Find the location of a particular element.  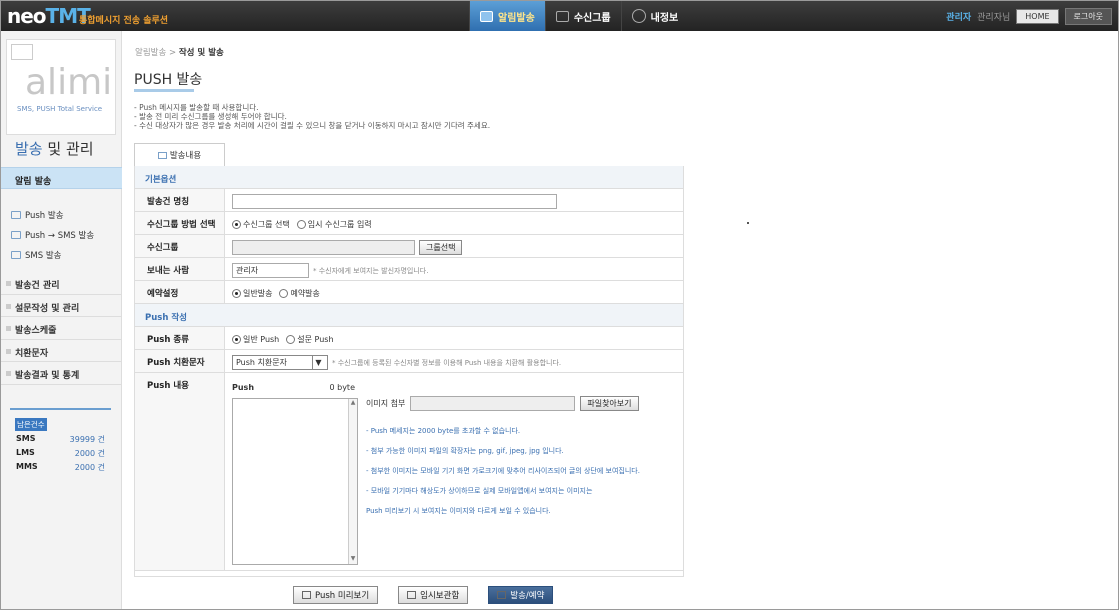

sender-input: 관리자 is located at coordinates (270, 270).